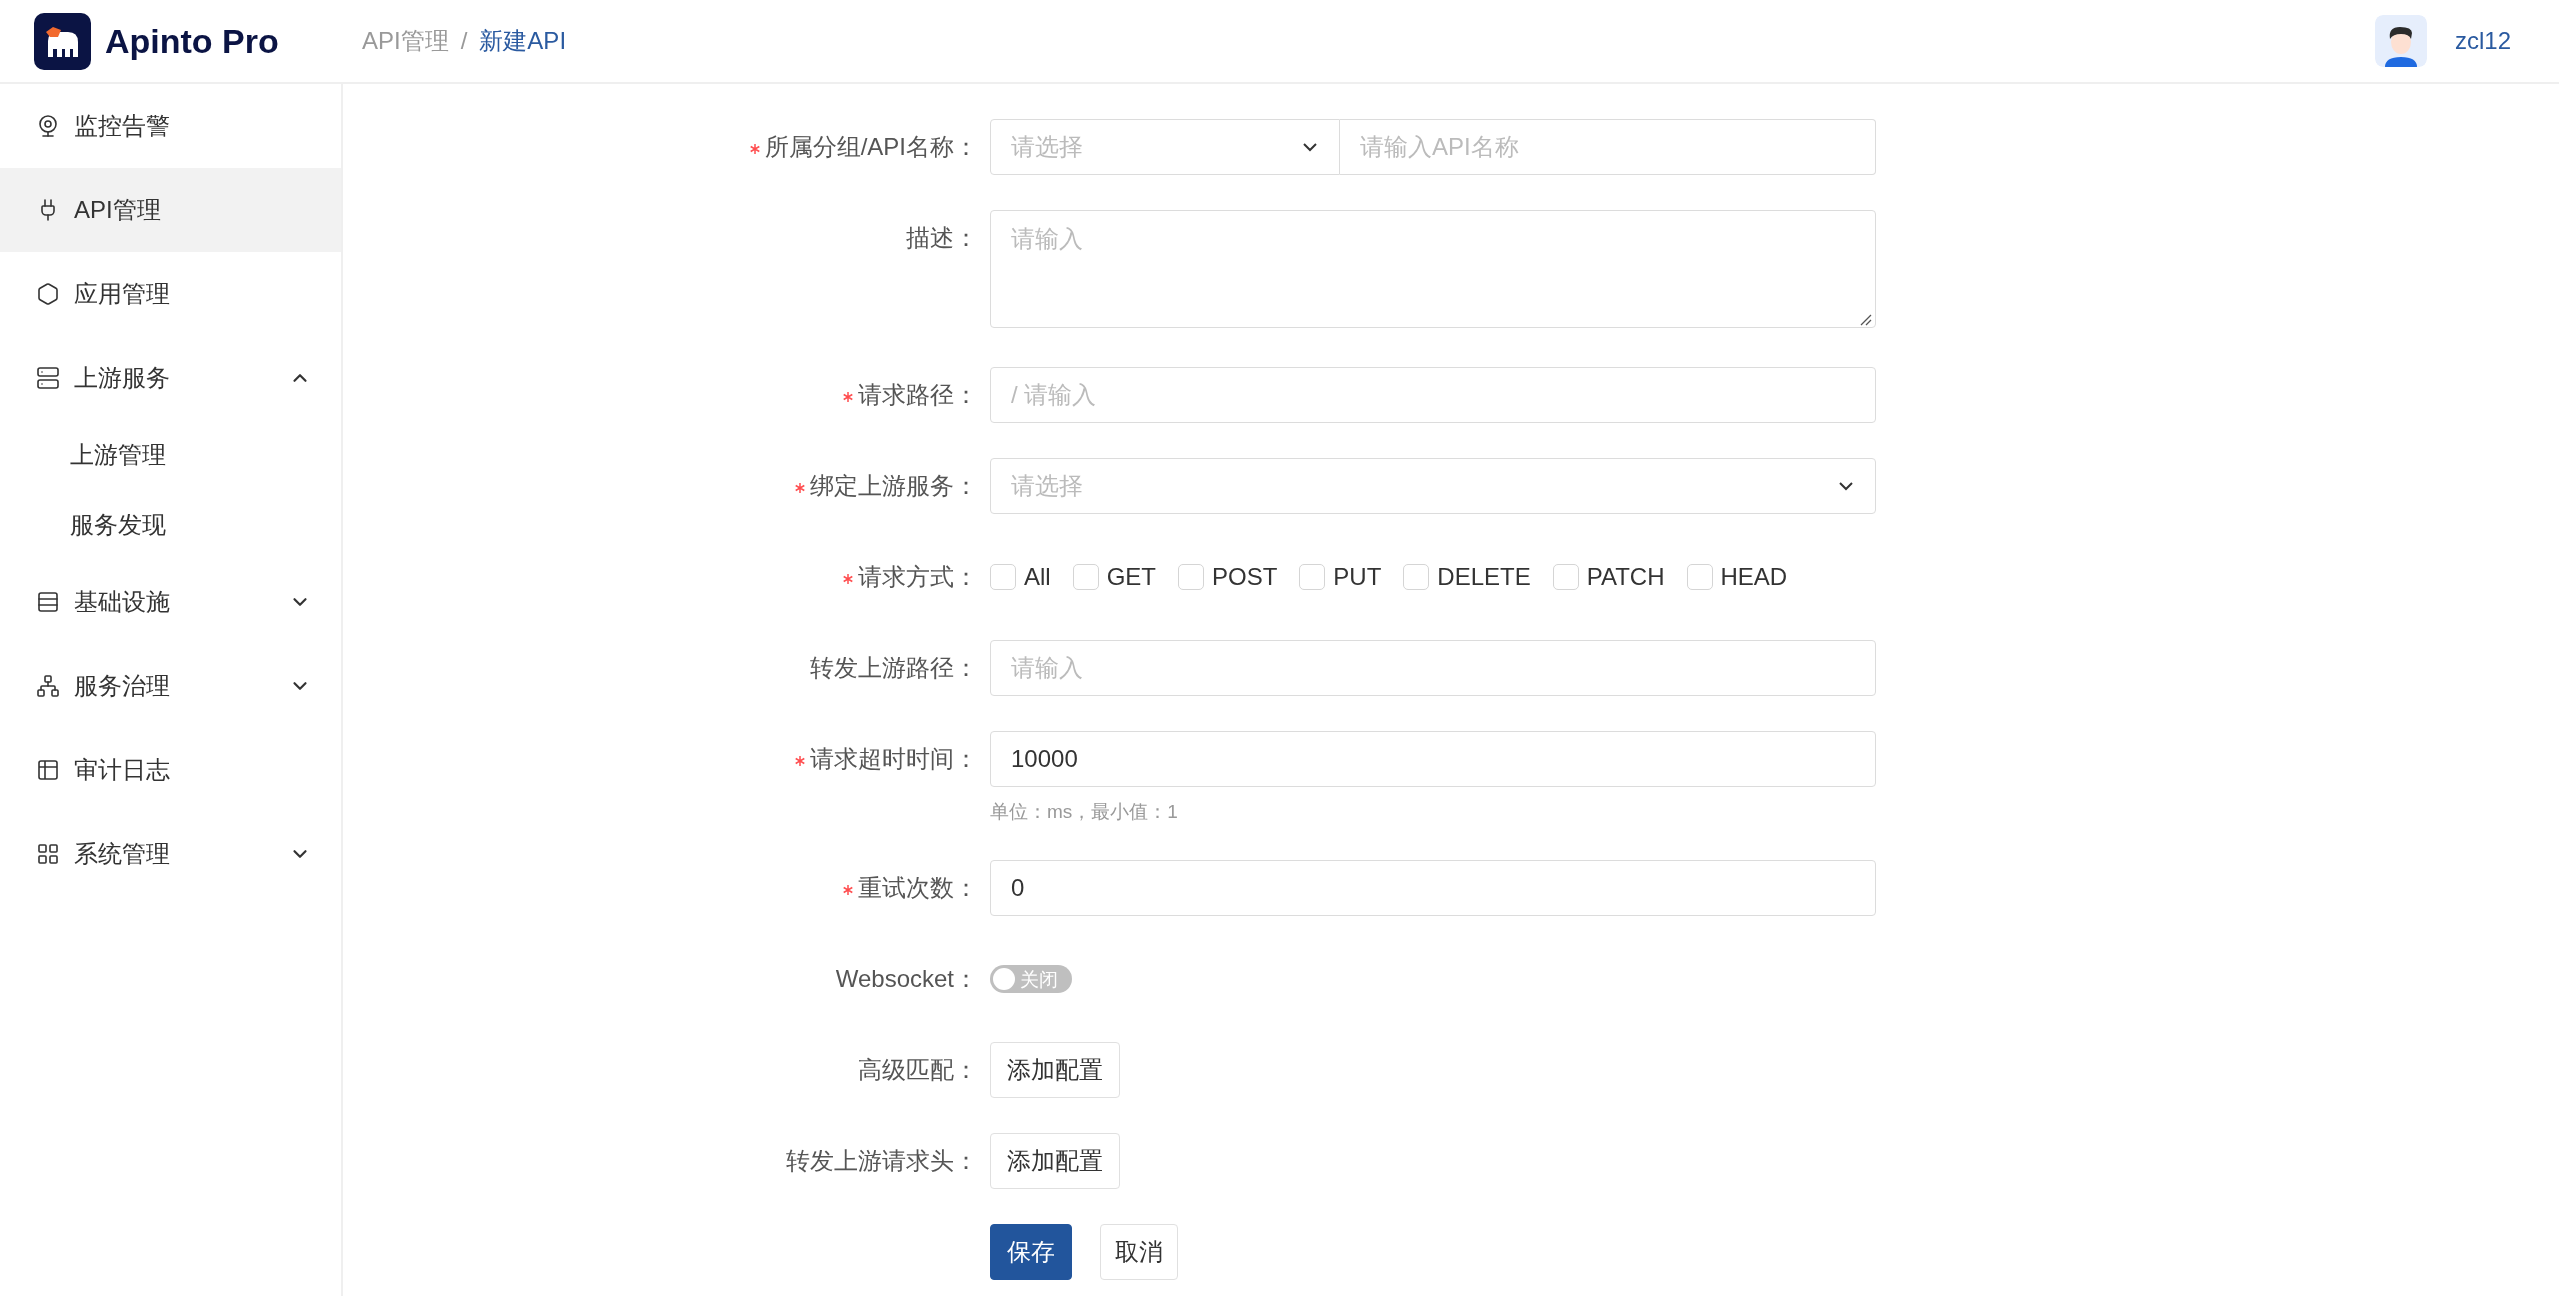 The image size is (2559, 1296). I want to click on input-field: 10000, so click(1433, 759).